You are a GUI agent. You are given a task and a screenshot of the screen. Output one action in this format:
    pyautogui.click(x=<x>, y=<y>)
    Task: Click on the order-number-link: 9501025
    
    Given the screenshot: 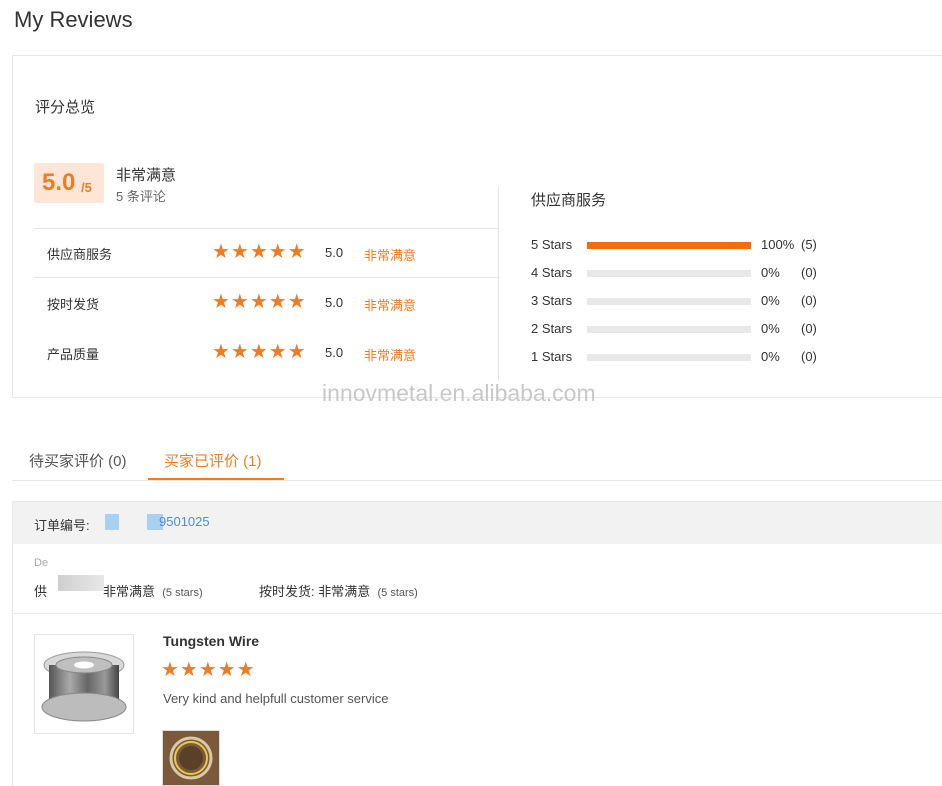 What is the action you would take?
    pyautogui.click(x=158, y=522)
    